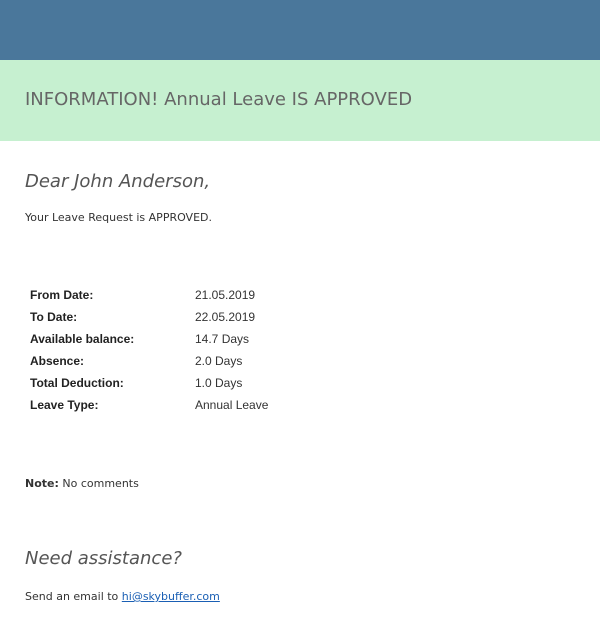  What do you see at coordinates (82, 339) in the screenshot?
I see `detail-label: Available balance:` at bounding box center [82, 339].